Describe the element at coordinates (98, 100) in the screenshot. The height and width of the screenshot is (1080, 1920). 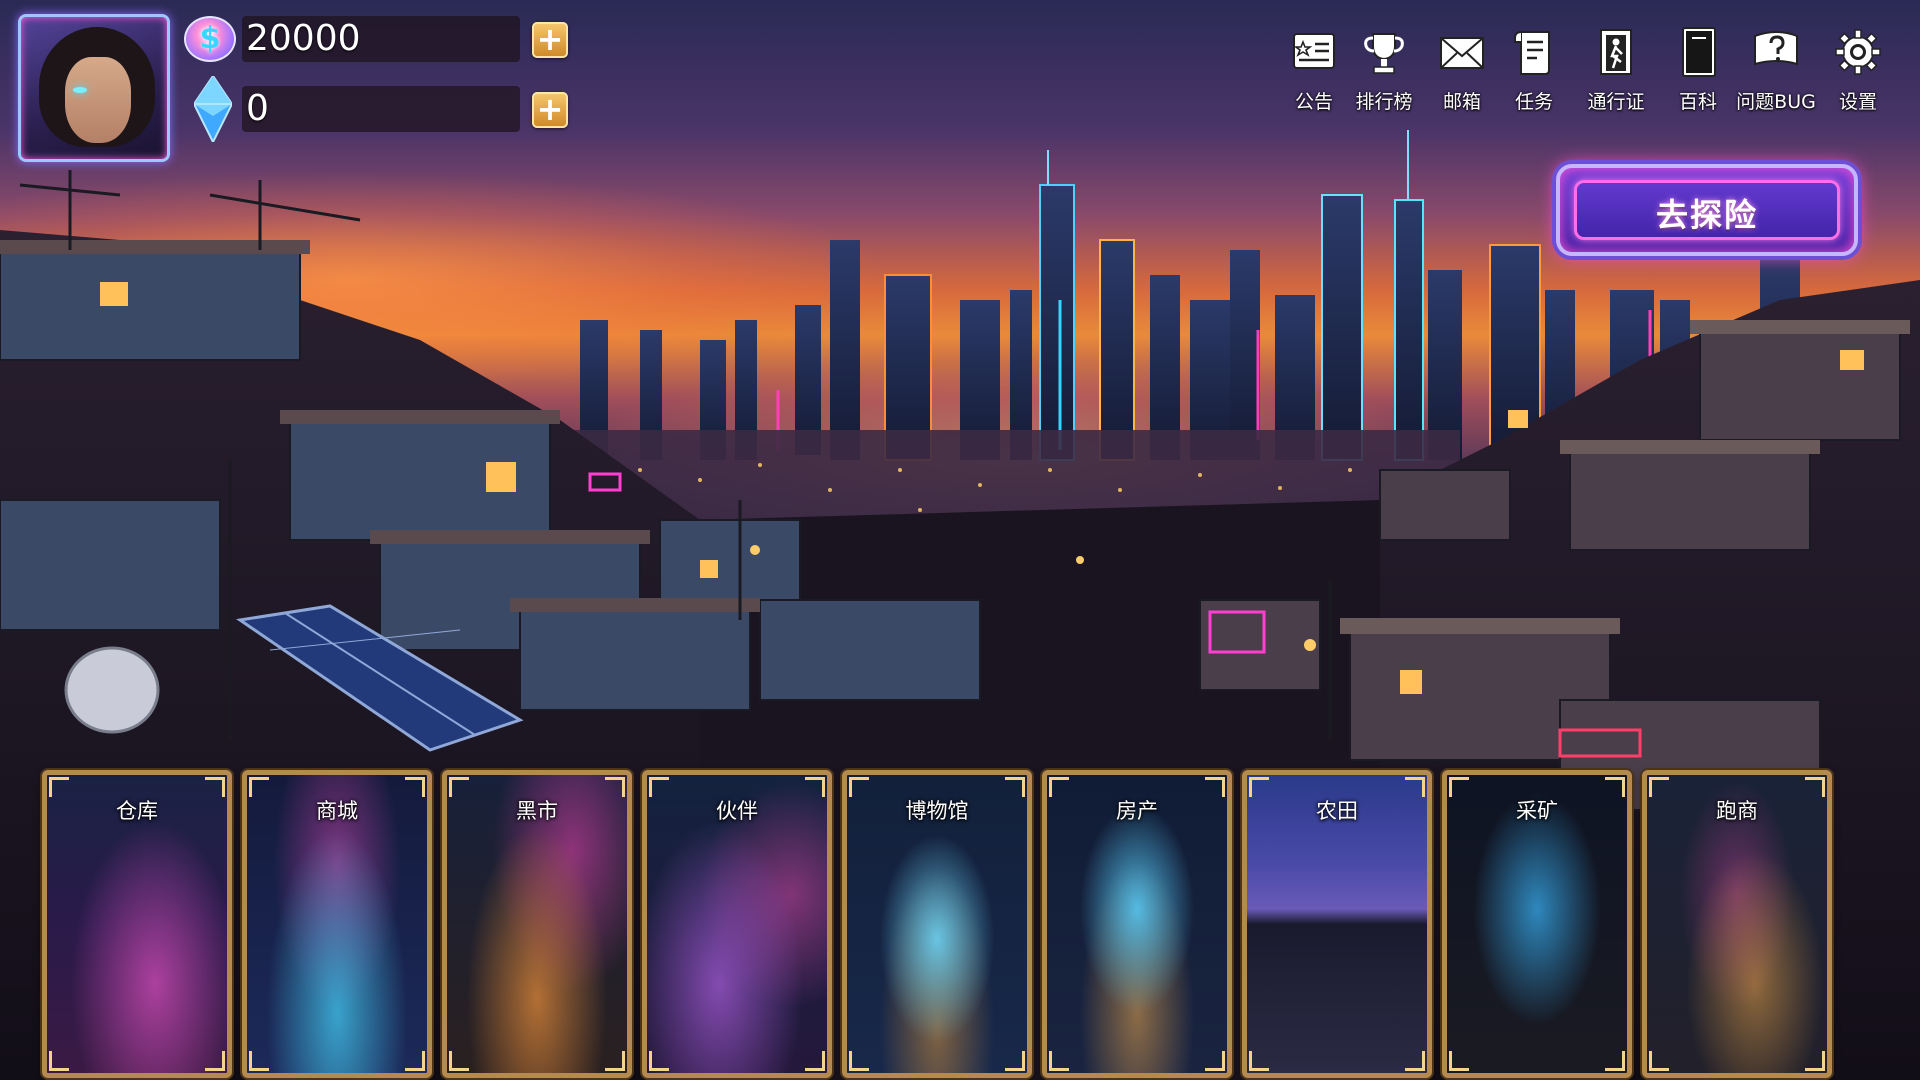
I see `avatar-face` at that location.